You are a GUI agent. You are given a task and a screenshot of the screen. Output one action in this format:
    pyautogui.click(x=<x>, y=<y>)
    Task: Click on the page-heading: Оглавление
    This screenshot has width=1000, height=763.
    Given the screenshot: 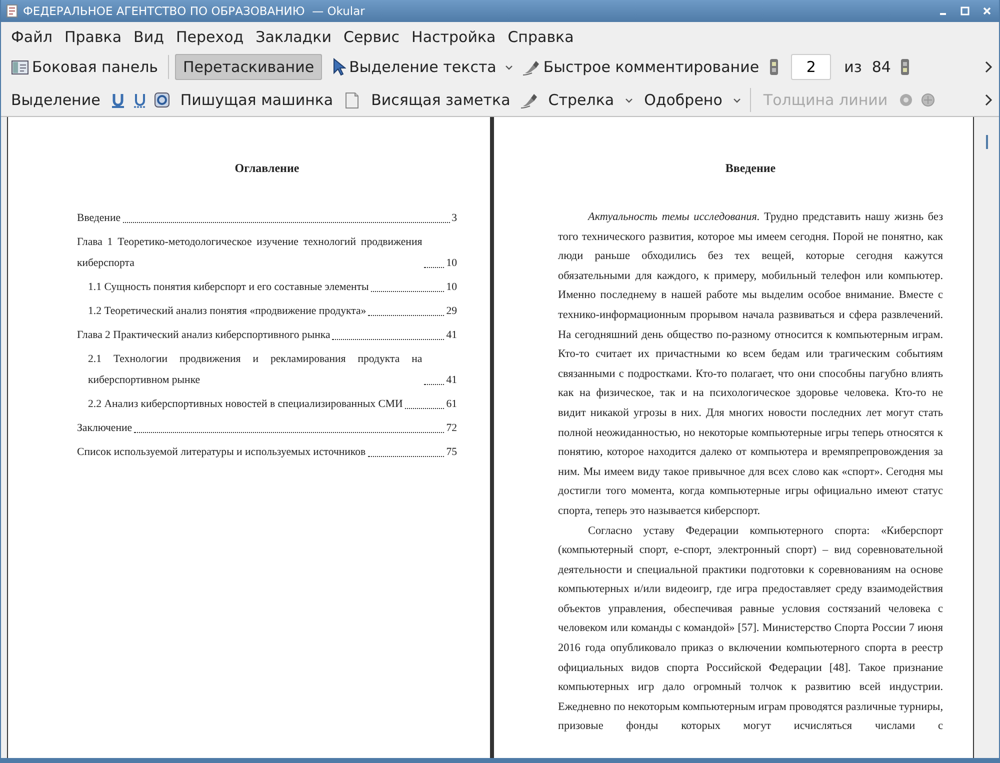 What is the action you would take?
    pyautogui.click(x=267, y=168)
    